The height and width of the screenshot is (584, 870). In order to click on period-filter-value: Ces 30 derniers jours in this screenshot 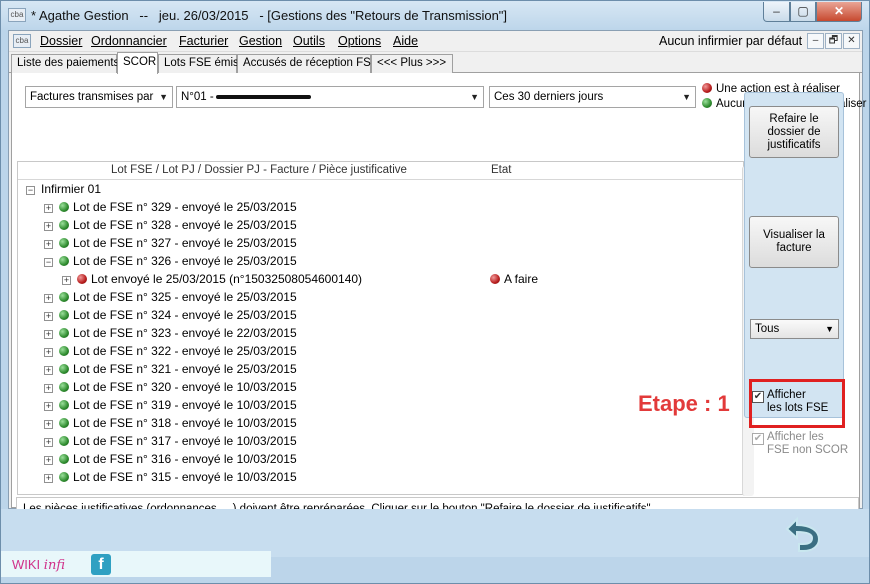, I will do `click(549, 97)`.